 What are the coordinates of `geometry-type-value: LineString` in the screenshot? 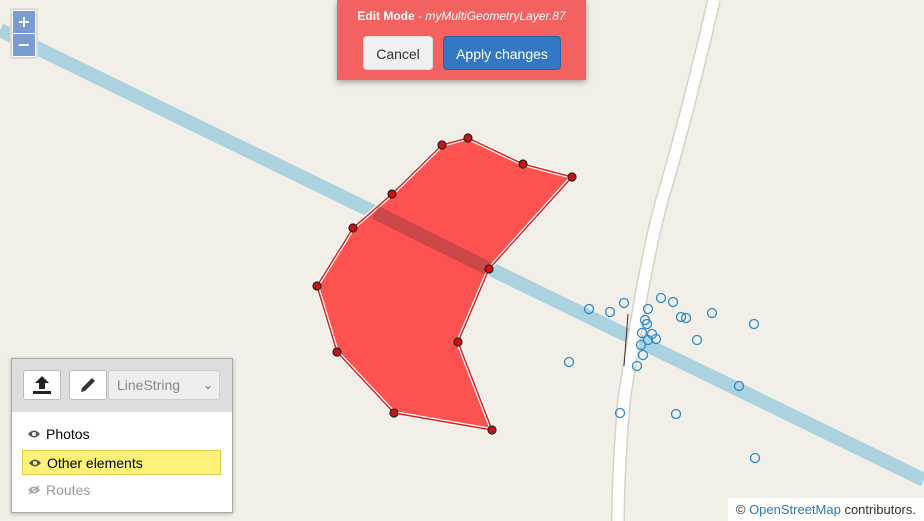 It's located at (149, 385).